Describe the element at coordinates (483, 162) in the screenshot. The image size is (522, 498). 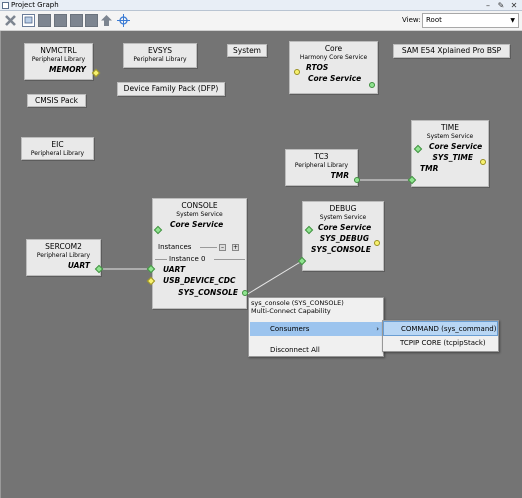
I see `port-sys-time-connector` at that location.